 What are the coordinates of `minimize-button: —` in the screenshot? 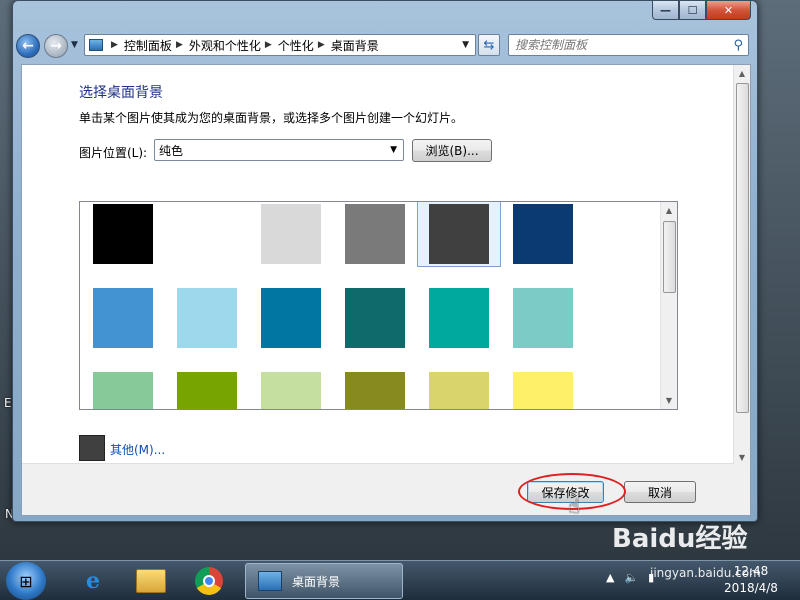 It's located at (665, 10).